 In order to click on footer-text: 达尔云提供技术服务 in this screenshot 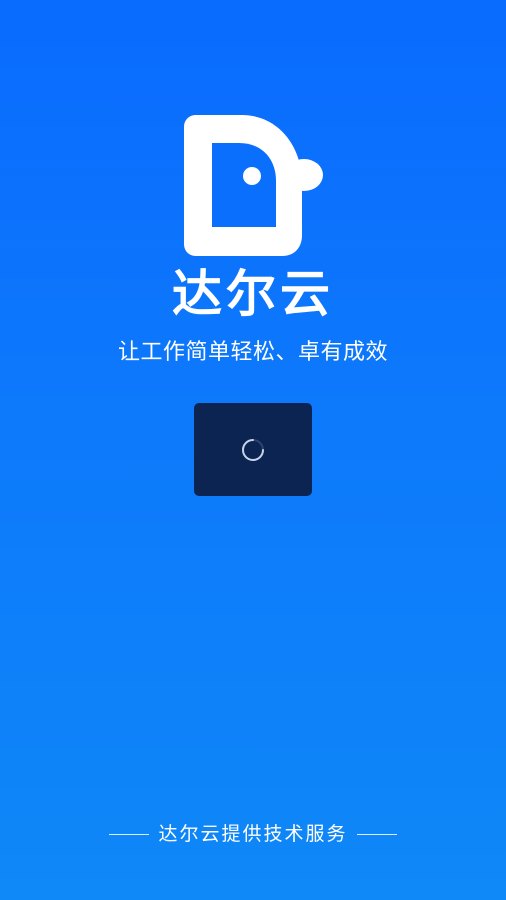, I will do `click(253, 834)`.